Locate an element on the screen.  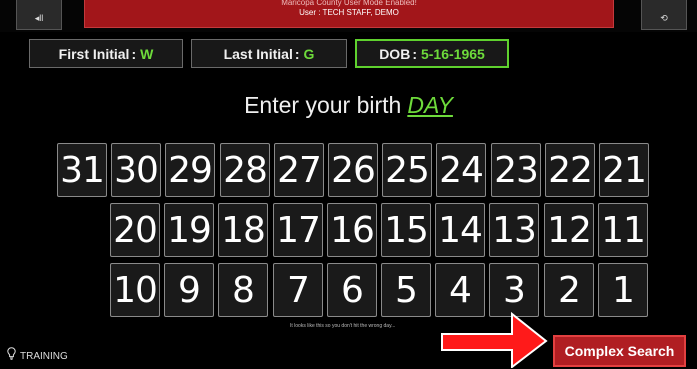
day-button-7: 7 is located at coordinates (298, 290).